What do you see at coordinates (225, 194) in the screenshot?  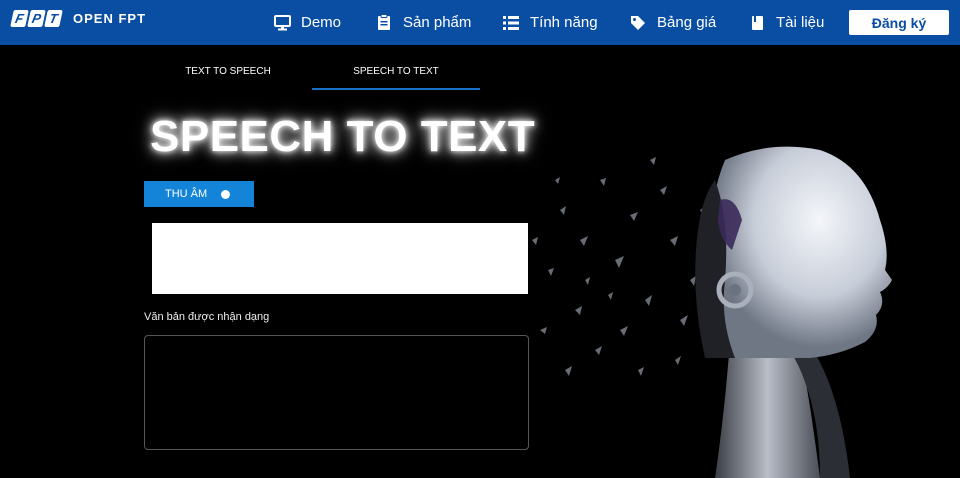 I see `record-indicator-icon` at bounding box center [225, 194].